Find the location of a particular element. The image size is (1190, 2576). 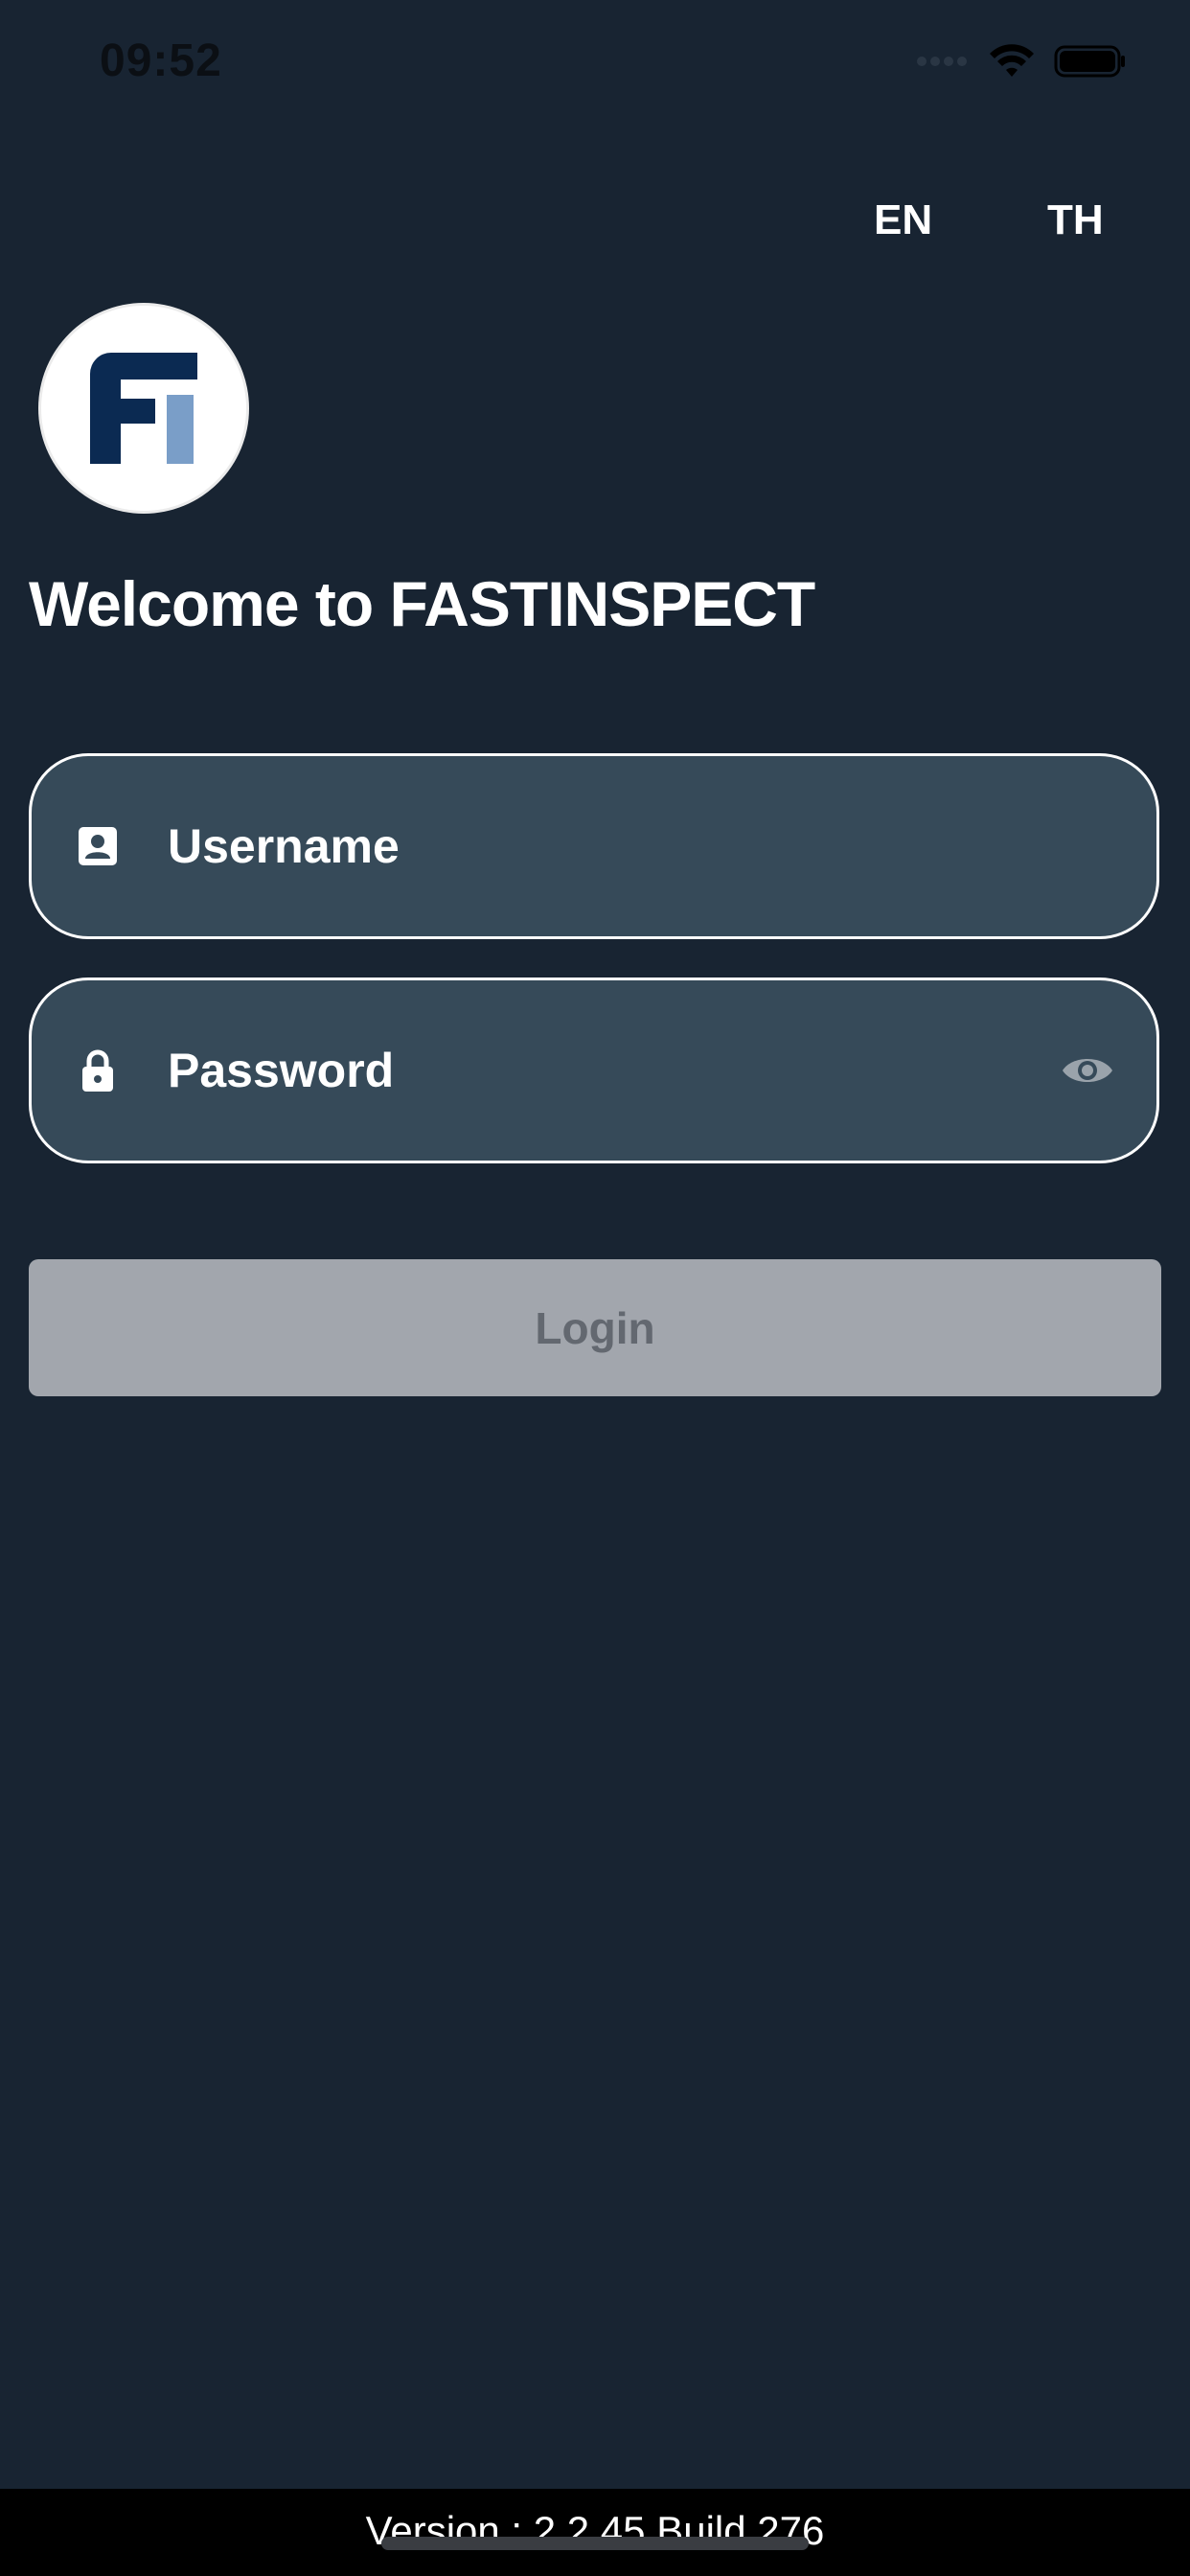

username-field is located at coordinates (594, 846).